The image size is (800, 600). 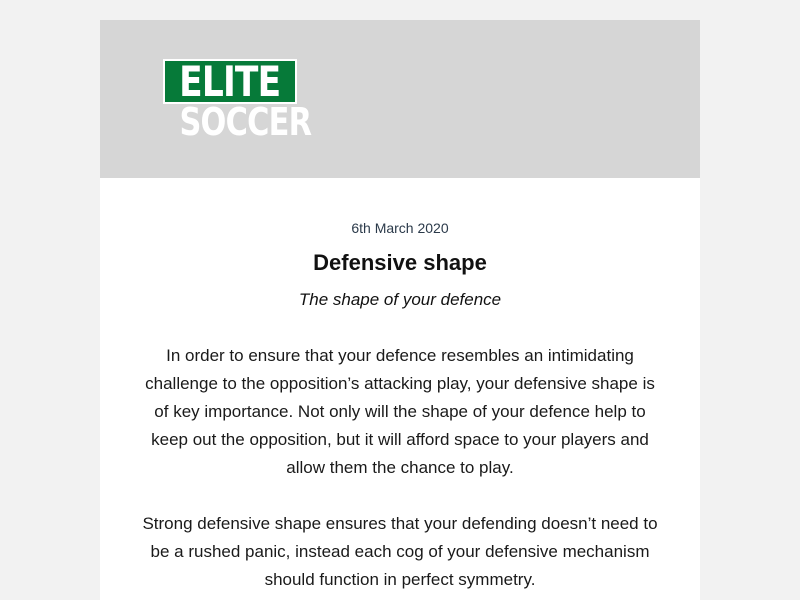 I want to click on logo-elite-text: ELITE, so click(x=230, y=81).